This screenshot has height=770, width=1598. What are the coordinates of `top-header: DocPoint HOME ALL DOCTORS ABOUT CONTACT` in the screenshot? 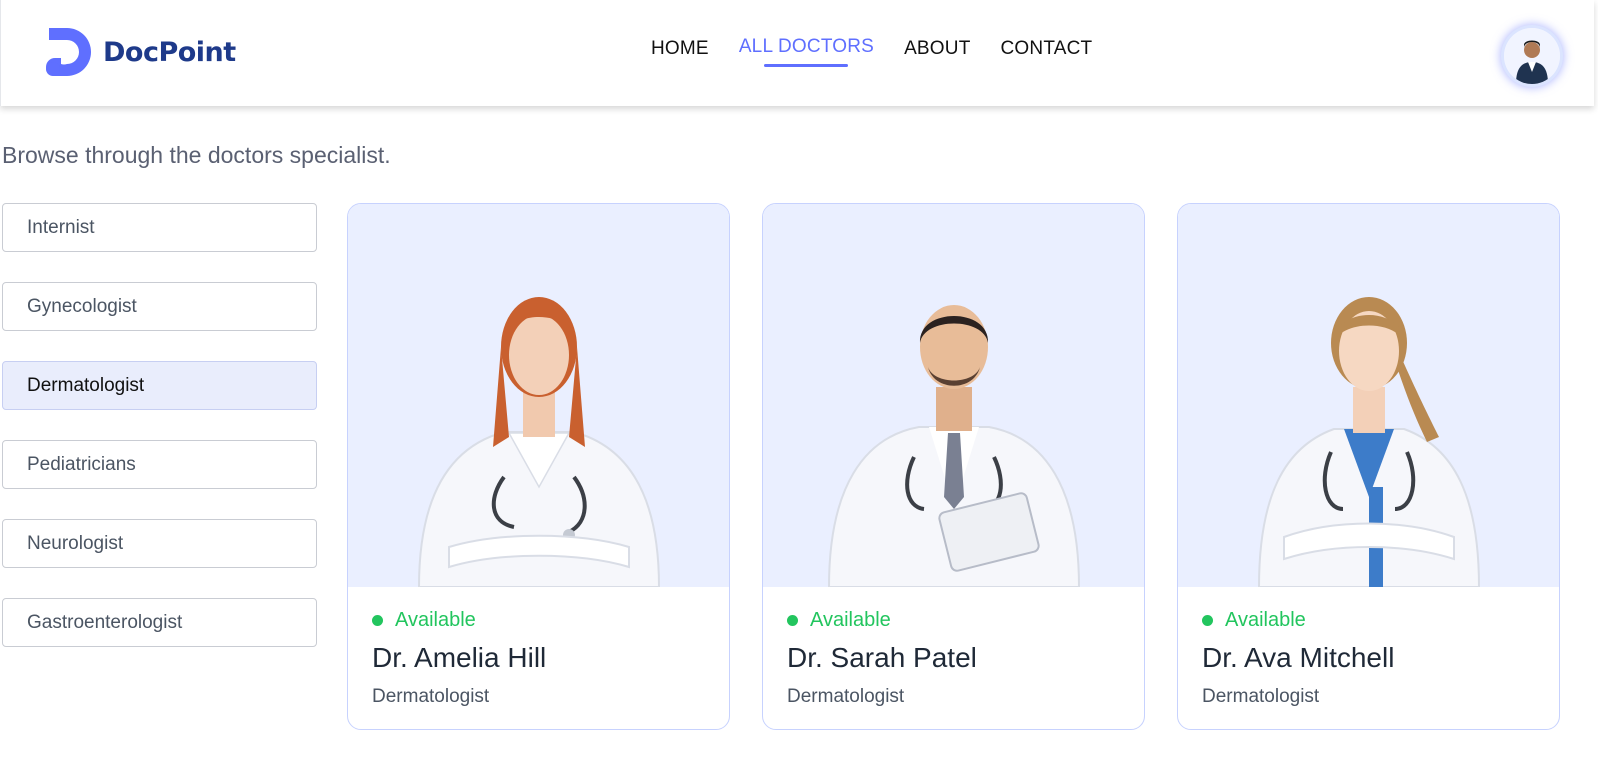 It's located at (797, 53).